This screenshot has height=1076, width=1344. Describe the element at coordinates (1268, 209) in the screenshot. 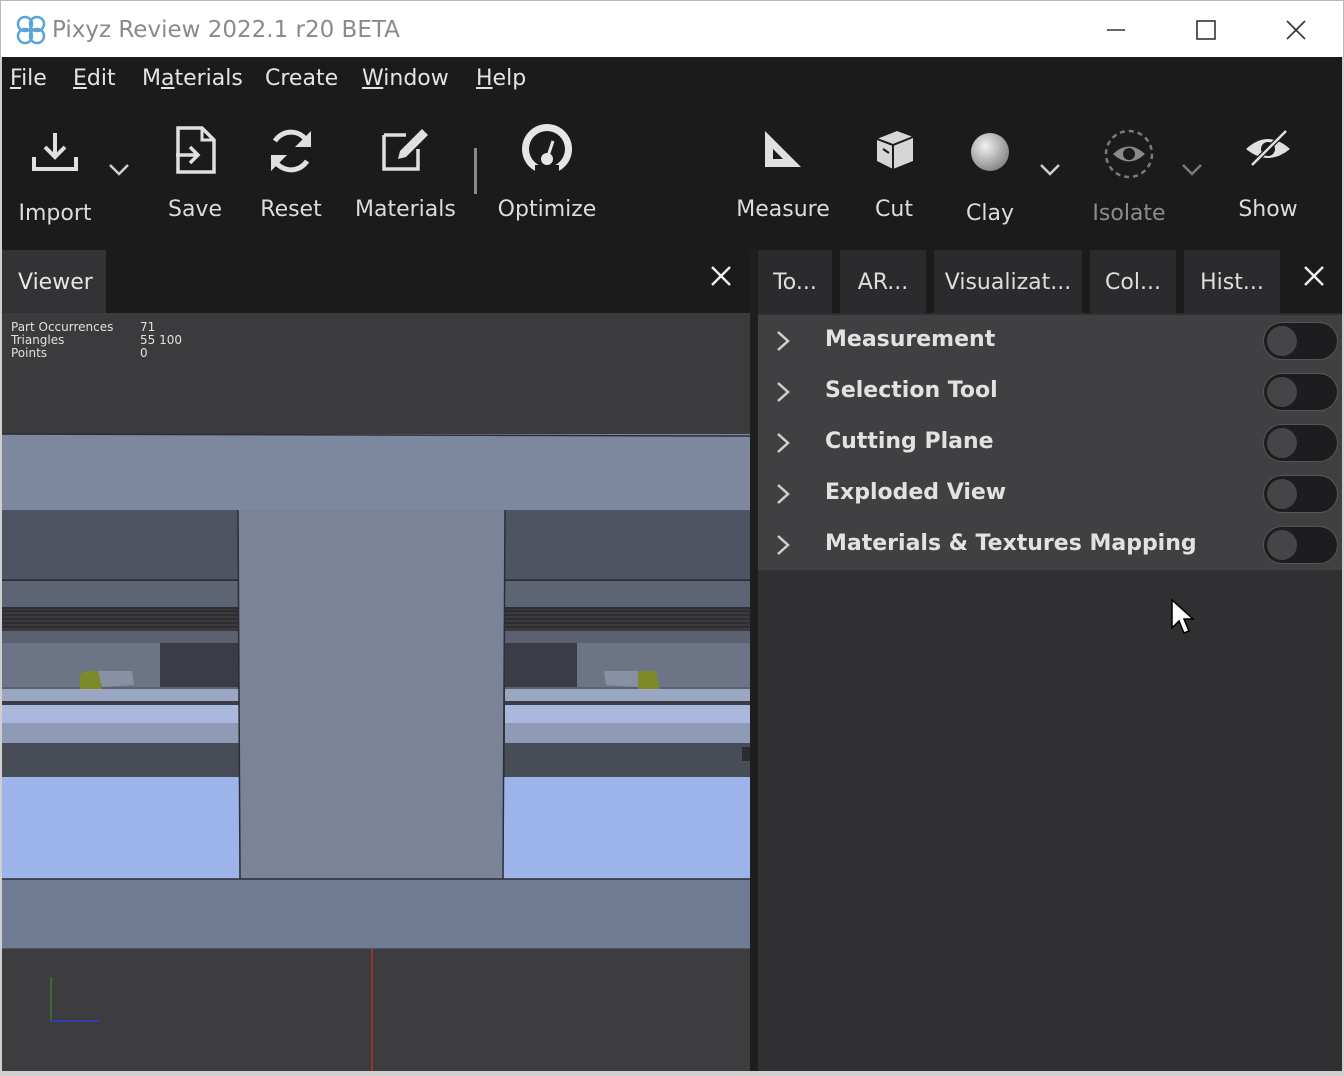

I see `show-label: Show` at that location.